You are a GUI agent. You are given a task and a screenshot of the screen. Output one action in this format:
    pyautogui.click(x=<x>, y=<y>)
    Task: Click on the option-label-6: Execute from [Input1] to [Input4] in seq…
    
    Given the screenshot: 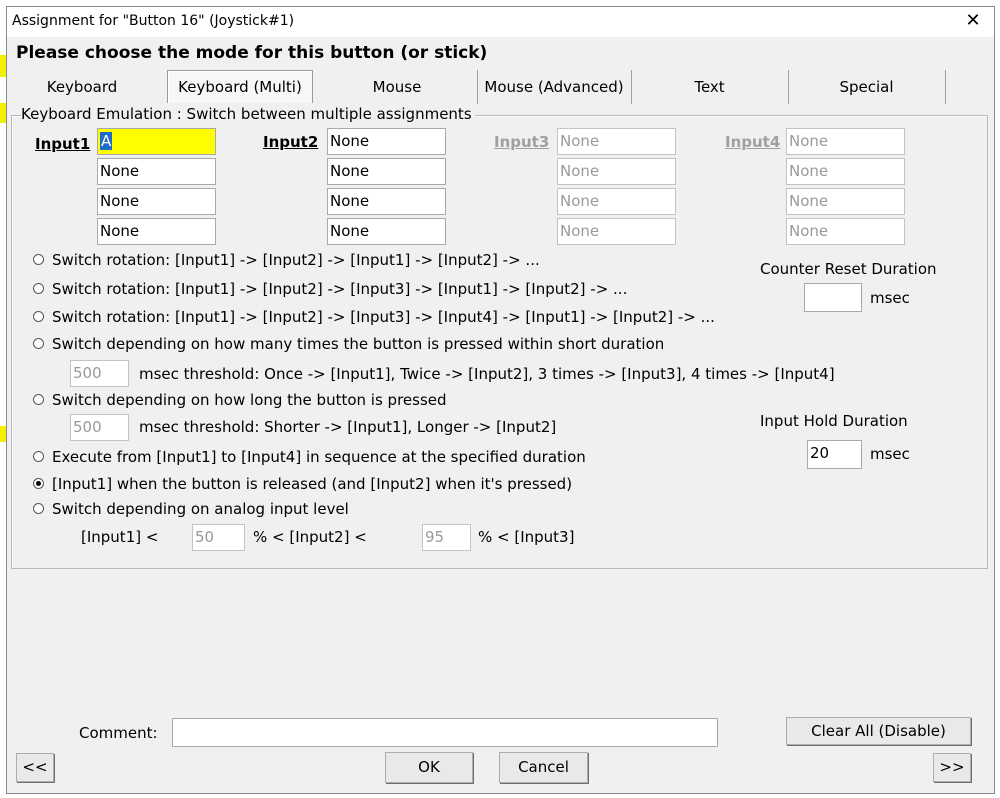 What is the action you would take?
    pyautogui.click(x=319, y=457)
    